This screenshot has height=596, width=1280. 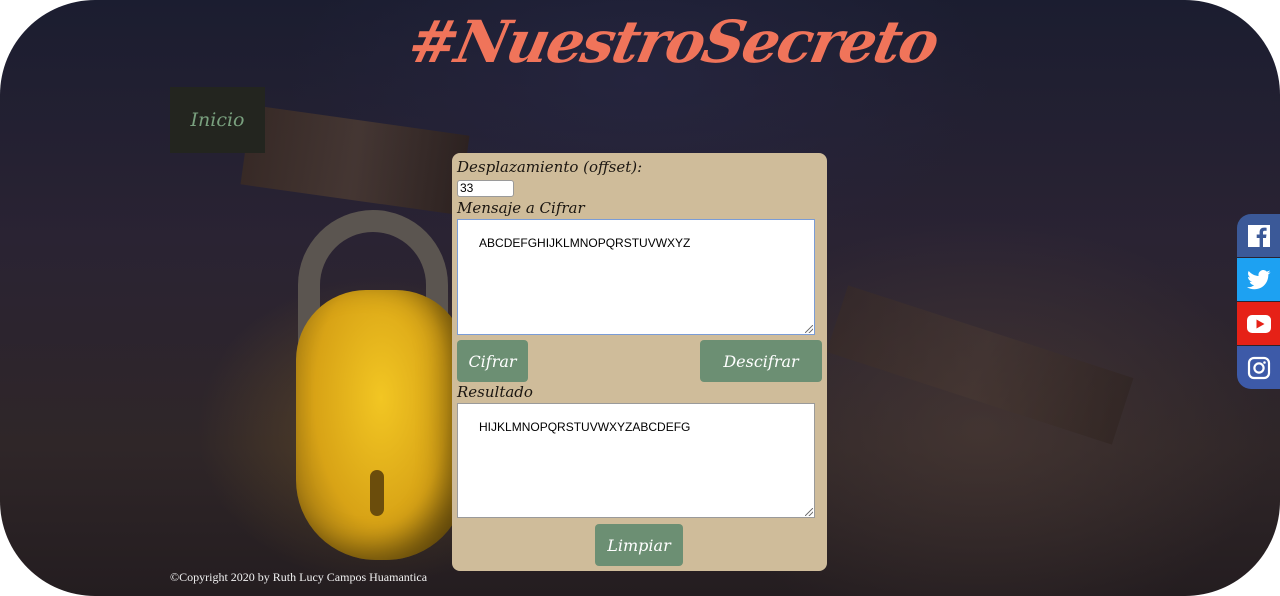 I want to click on youtube-icon, so click(x=1258, y=323).